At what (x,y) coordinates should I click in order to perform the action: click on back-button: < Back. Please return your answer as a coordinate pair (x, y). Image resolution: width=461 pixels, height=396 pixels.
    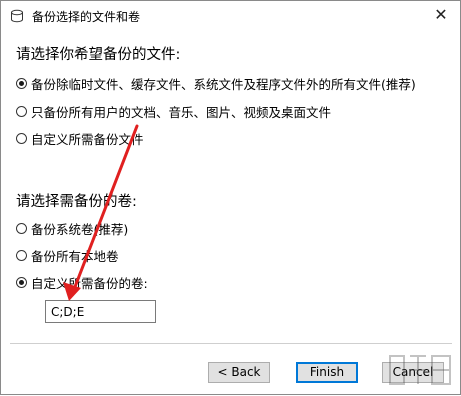
    Looking at the image, I should click on (239, 372).